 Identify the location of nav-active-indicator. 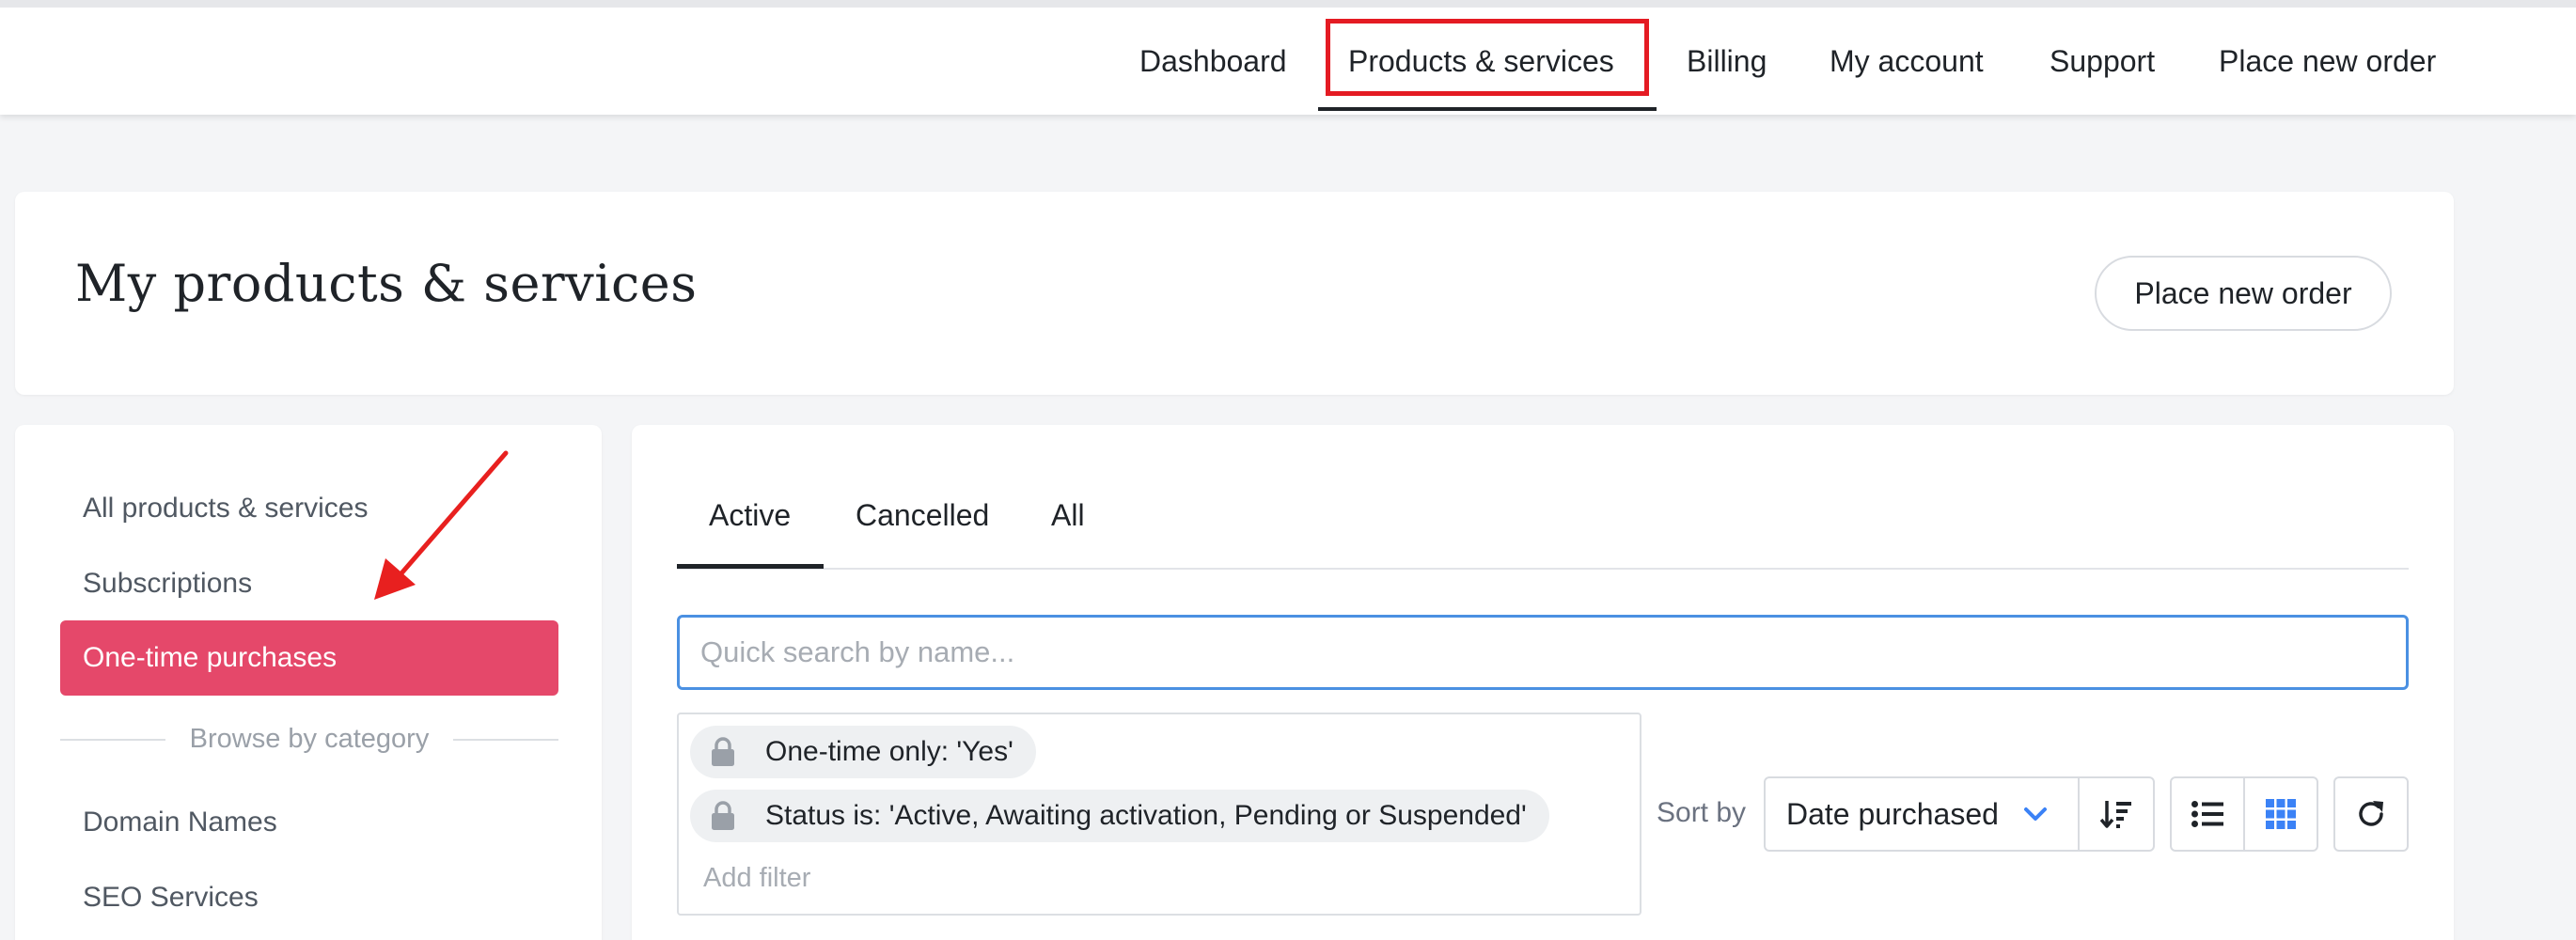
(1488, 109).